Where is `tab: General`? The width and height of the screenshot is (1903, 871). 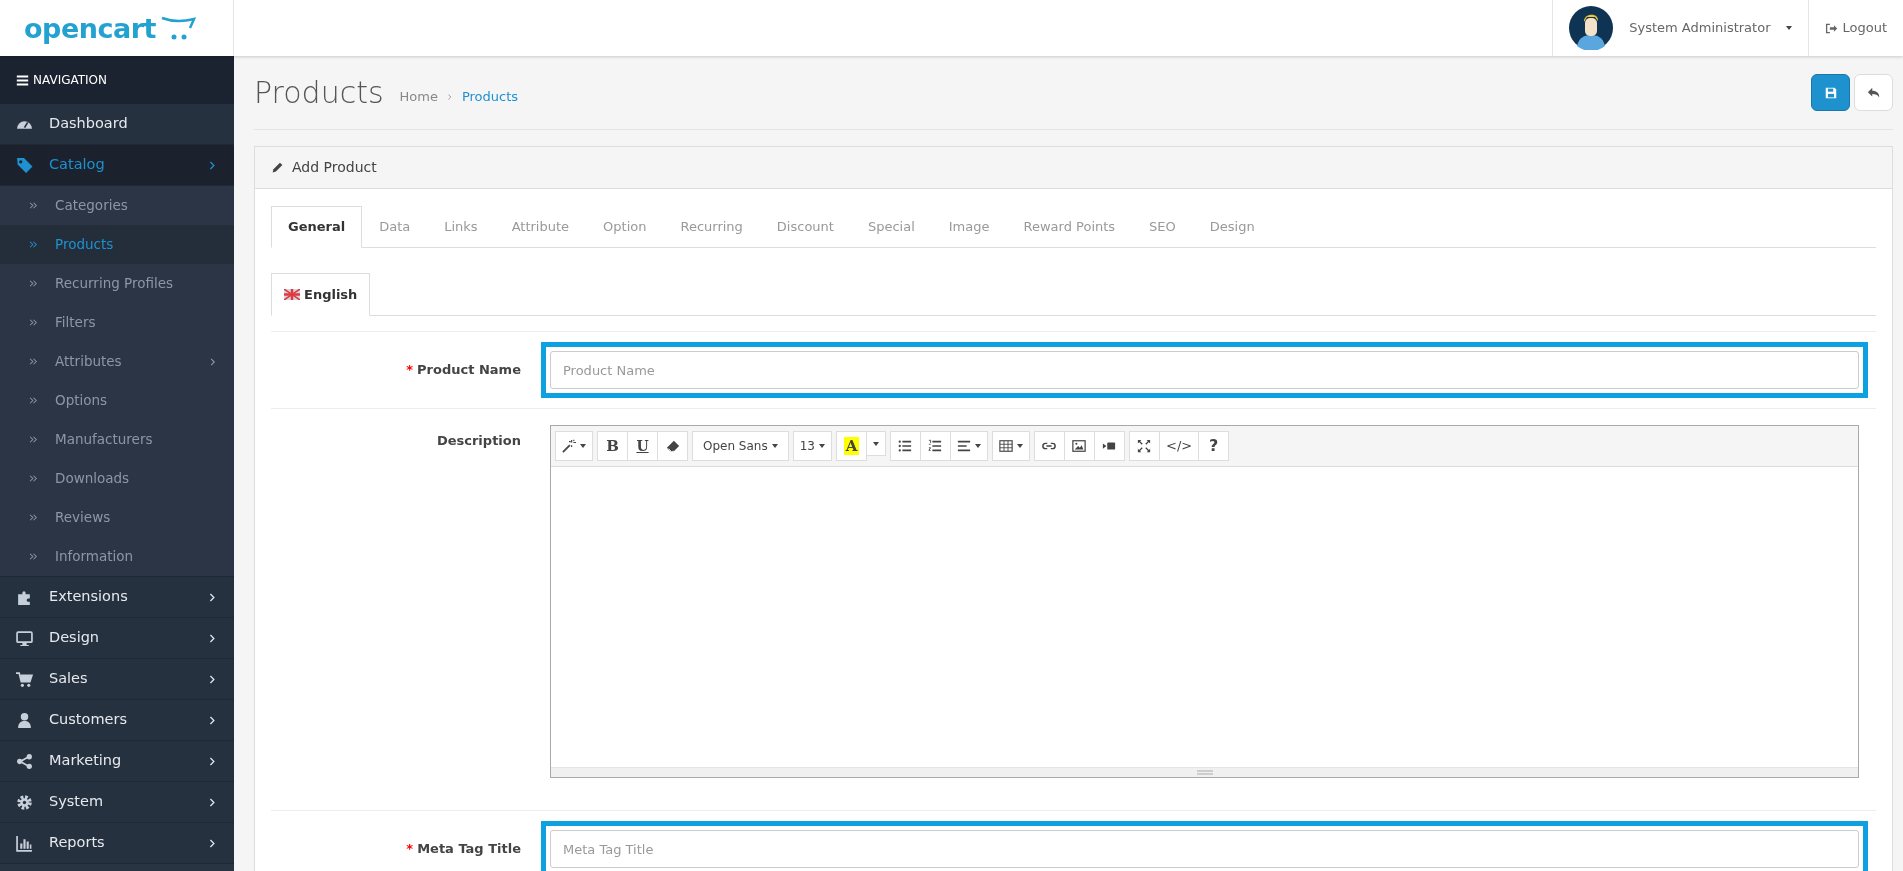 tab: General is located at coordinates (317, 227).